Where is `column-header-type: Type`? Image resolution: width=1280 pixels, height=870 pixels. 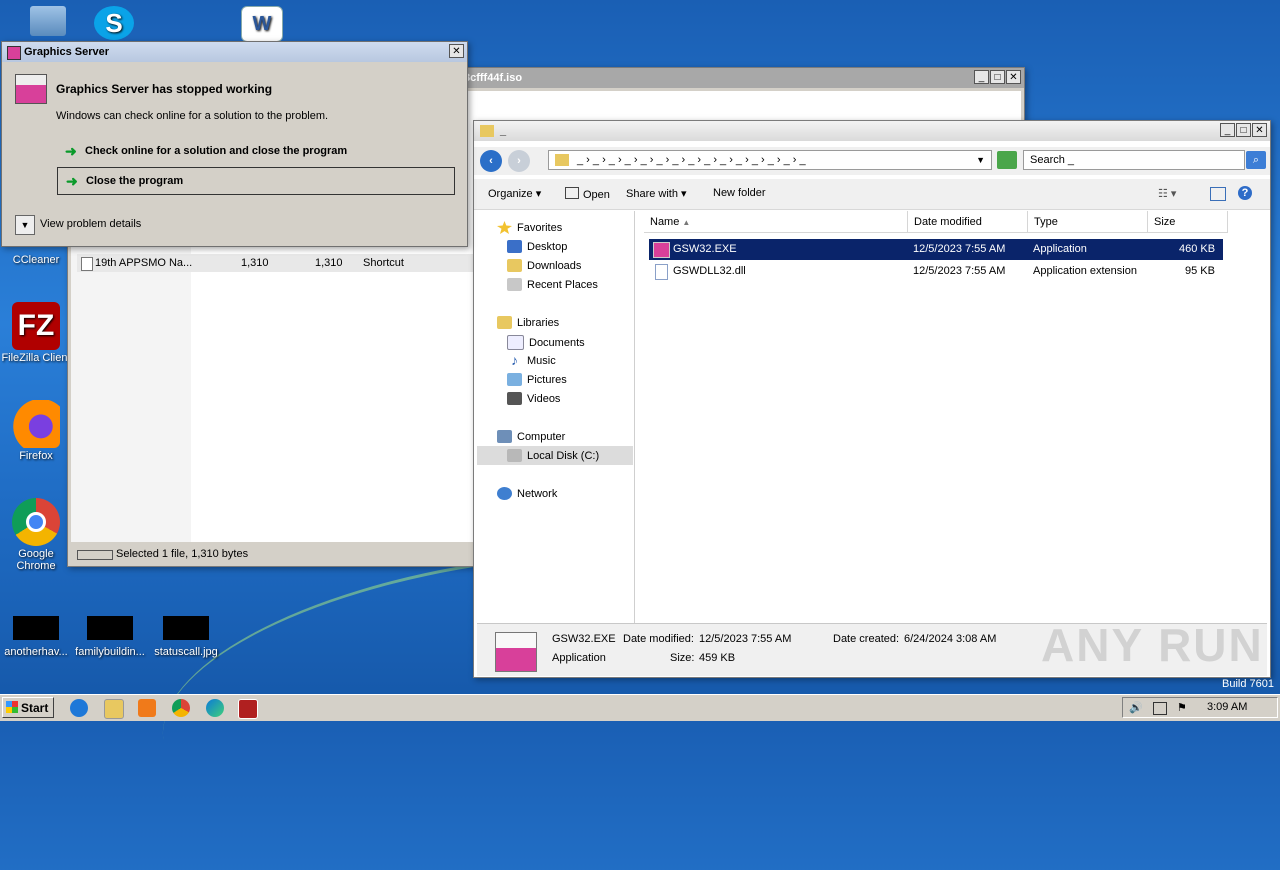 column-header-type: Type is located at coordinates (1088, 222).